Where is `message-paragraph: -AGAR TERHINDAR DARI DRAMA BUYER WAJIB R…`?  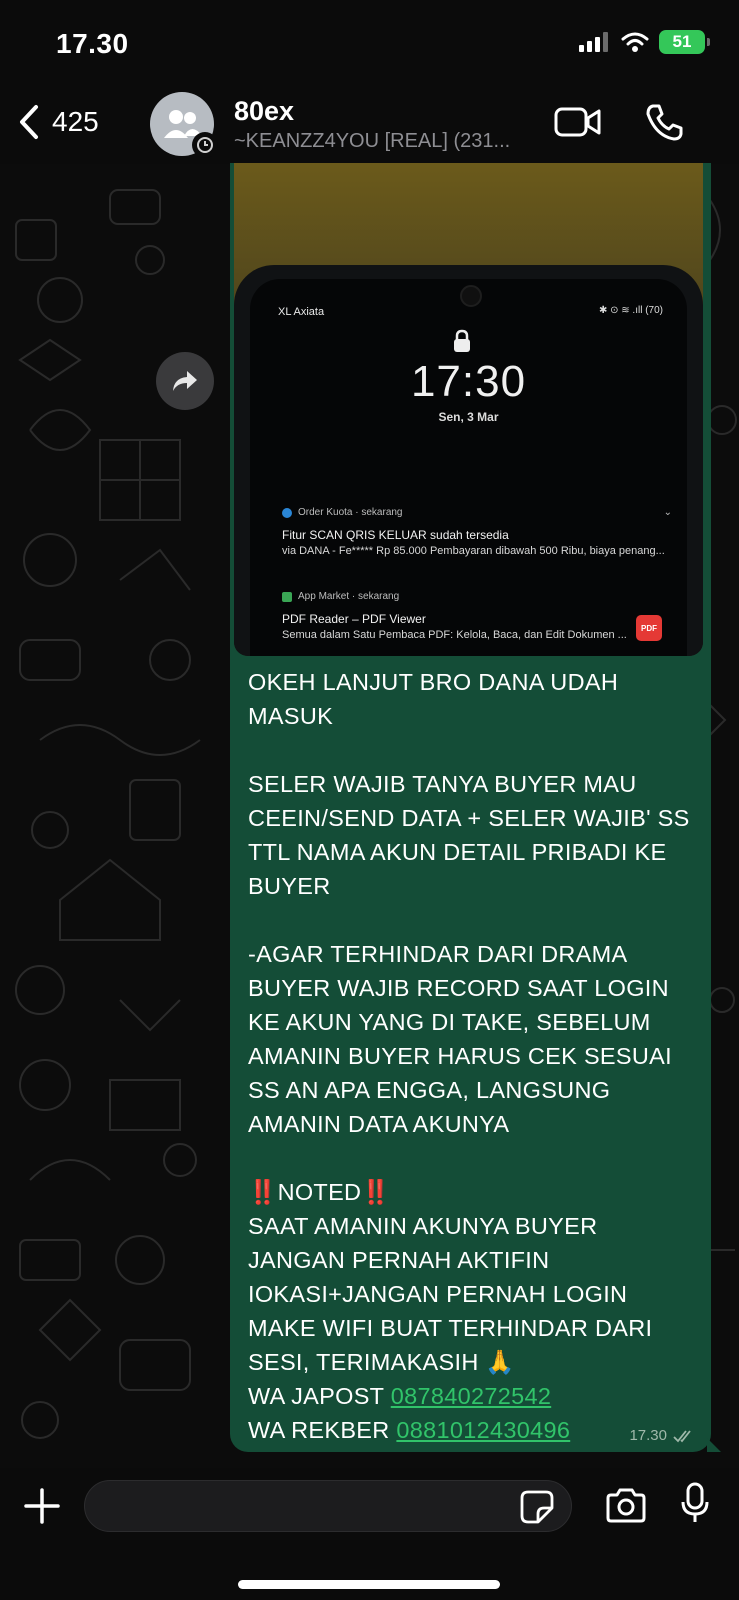 message-paragraph: -AGAR TERHINDAR DARI DRAMA BUYER WAJIB R… is located at coordinates (460, 1039).